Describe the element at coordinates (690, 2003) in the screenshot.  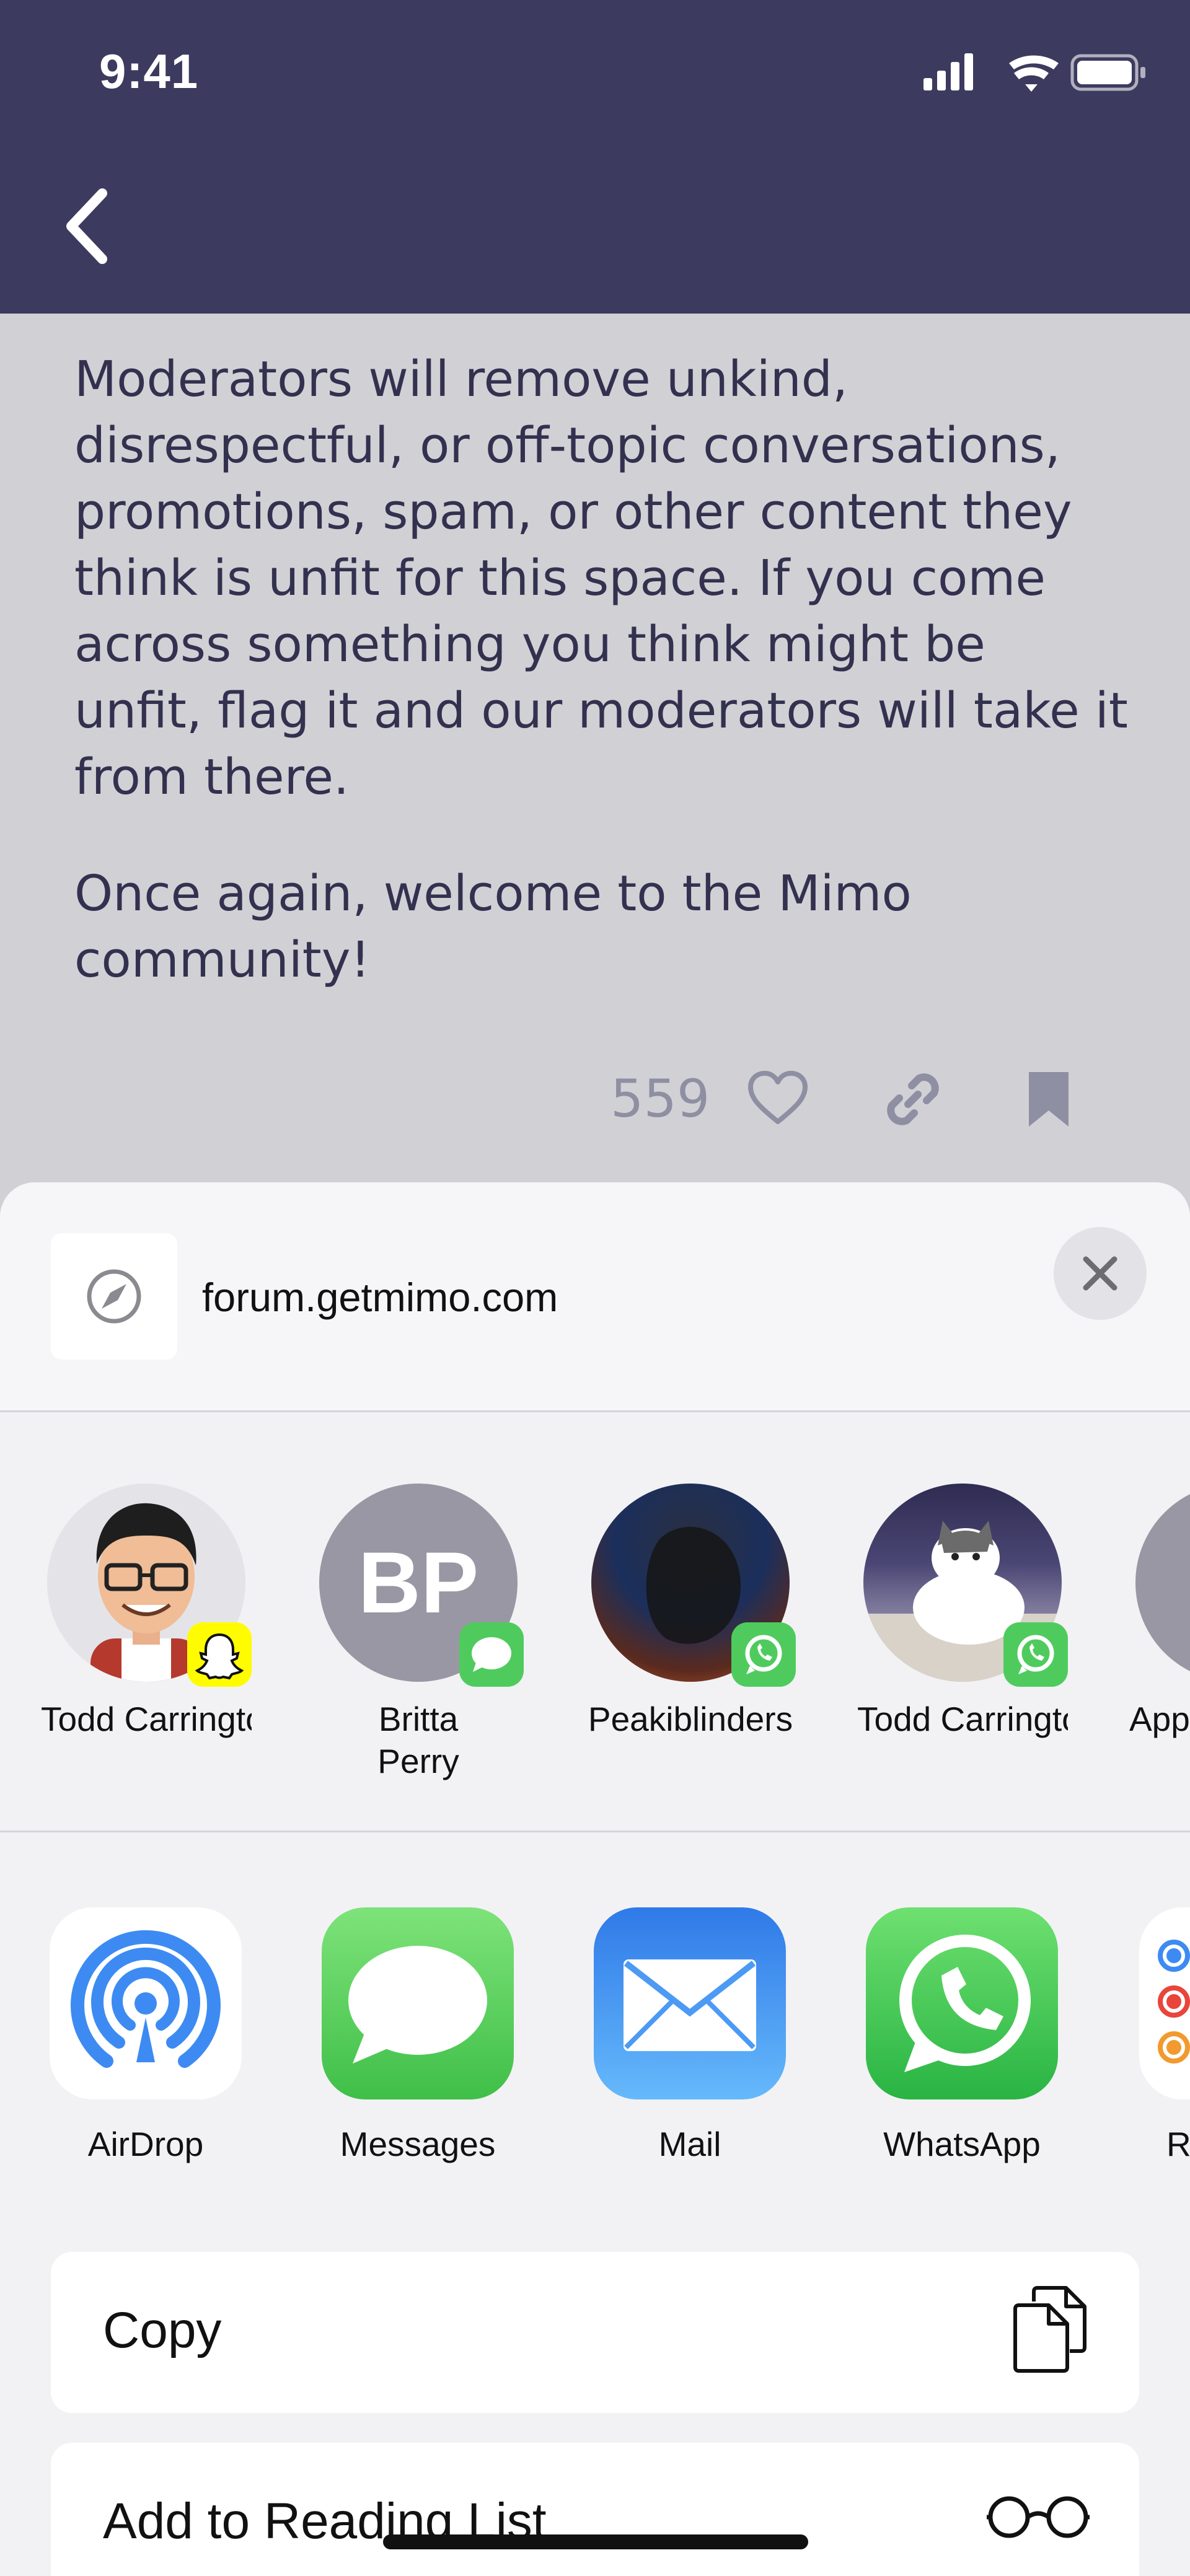
I see `mail-icon` at that location.